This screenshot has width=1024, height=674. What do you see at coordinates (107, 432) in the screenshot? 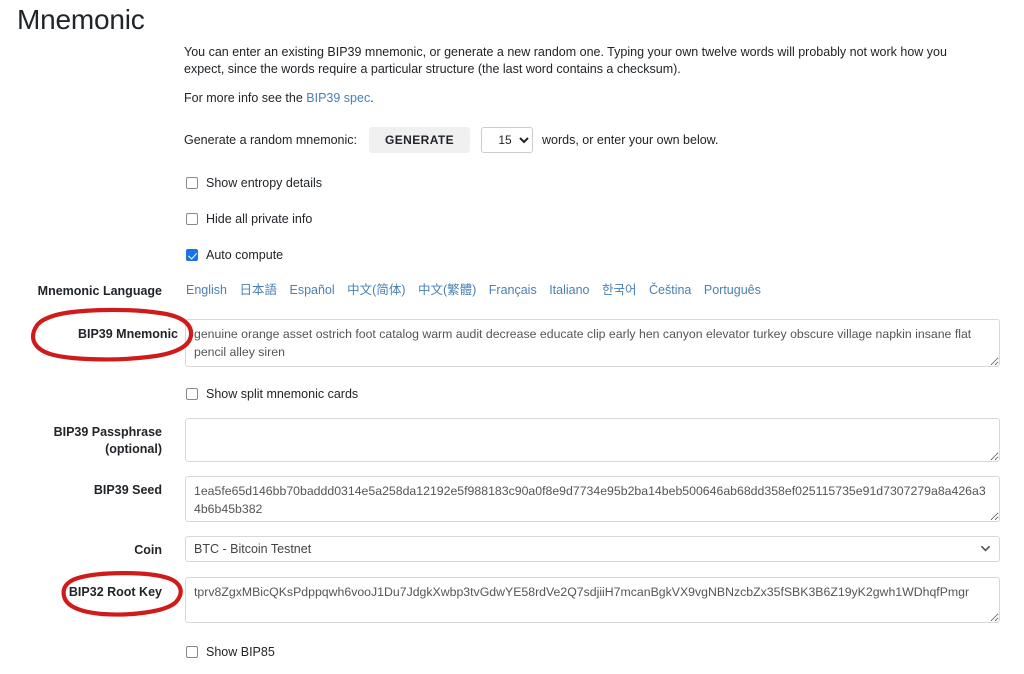
I see `bip39-passphrase-label-line1: BIP39 Passphrase` at bounding box center [107, 432].